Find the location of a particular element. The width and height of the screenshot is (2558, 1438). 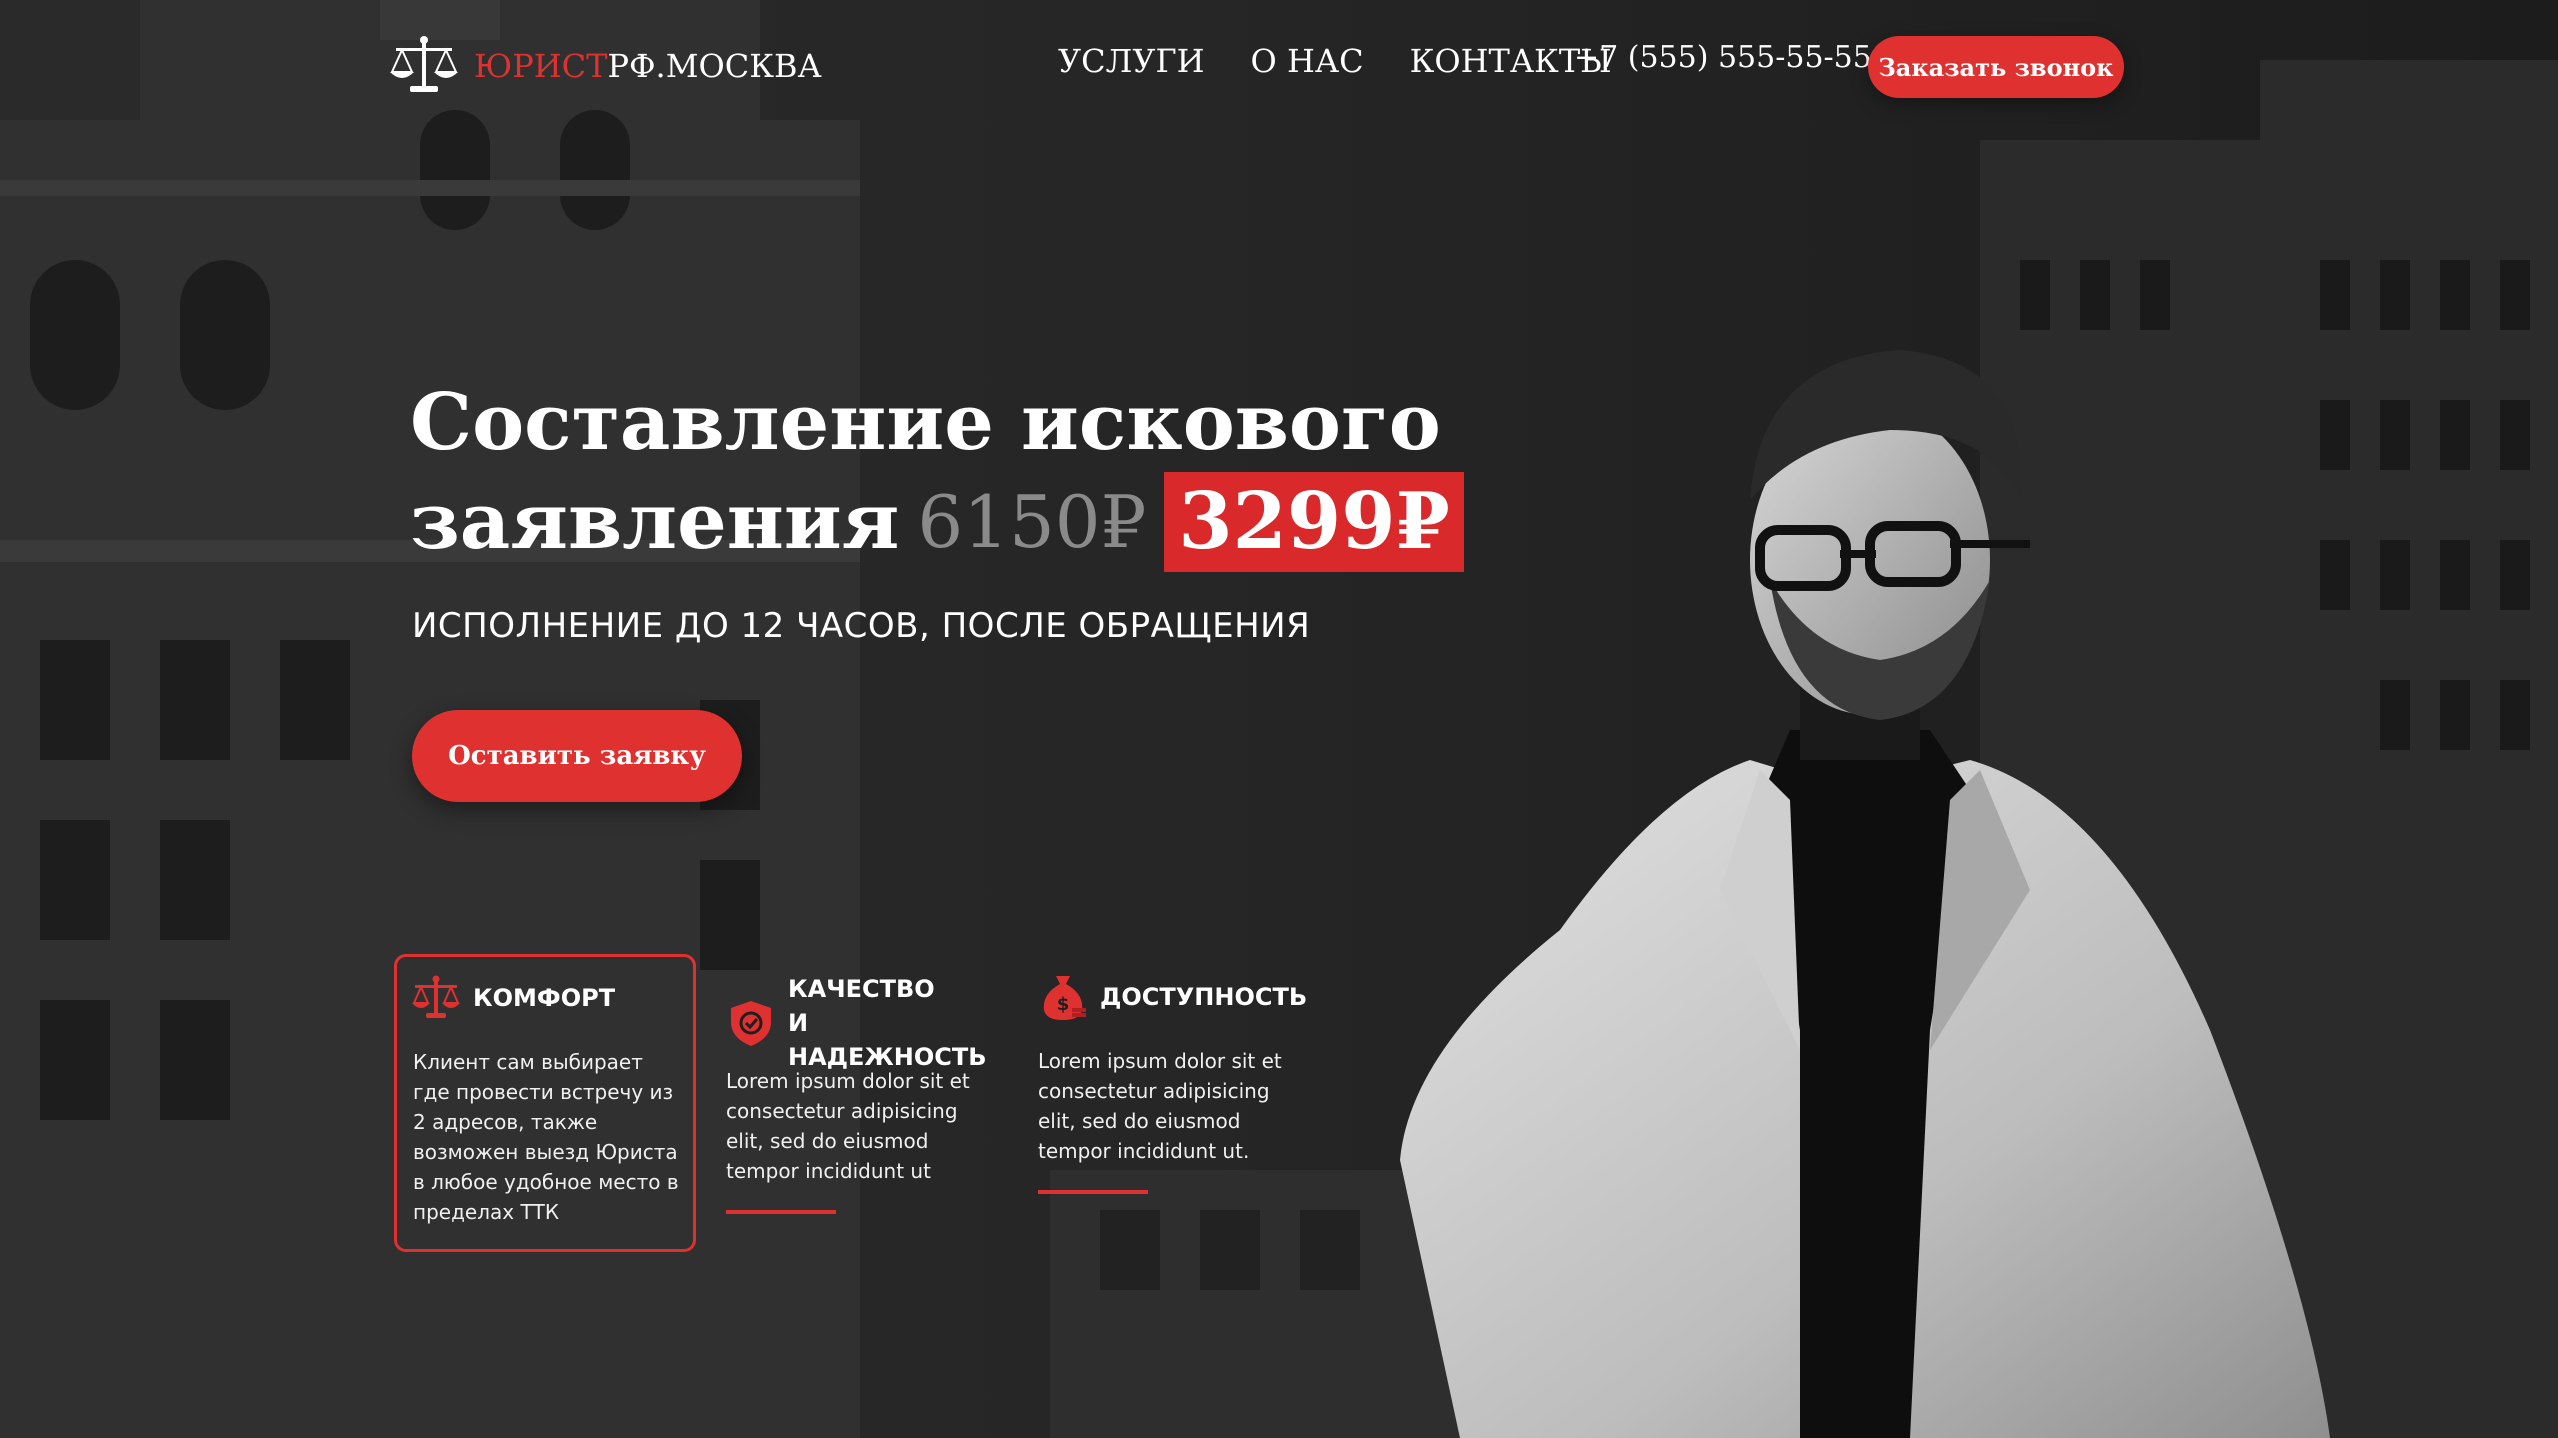

card-title: ДОСТУПНОСТЬ is located at coordinates (1204, 997).